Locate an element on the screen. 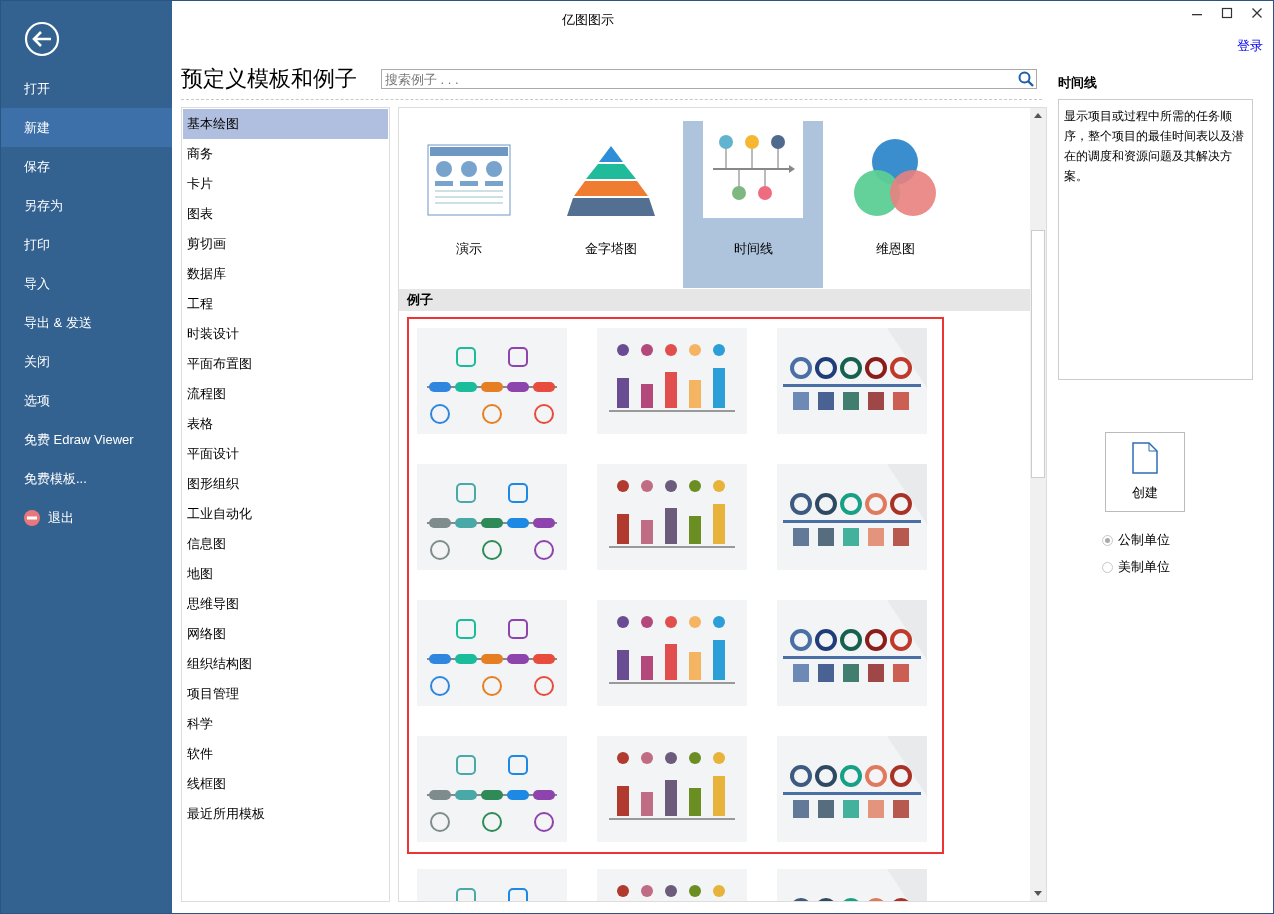  template-tile: 演示 is located at coordinates (469, 204).